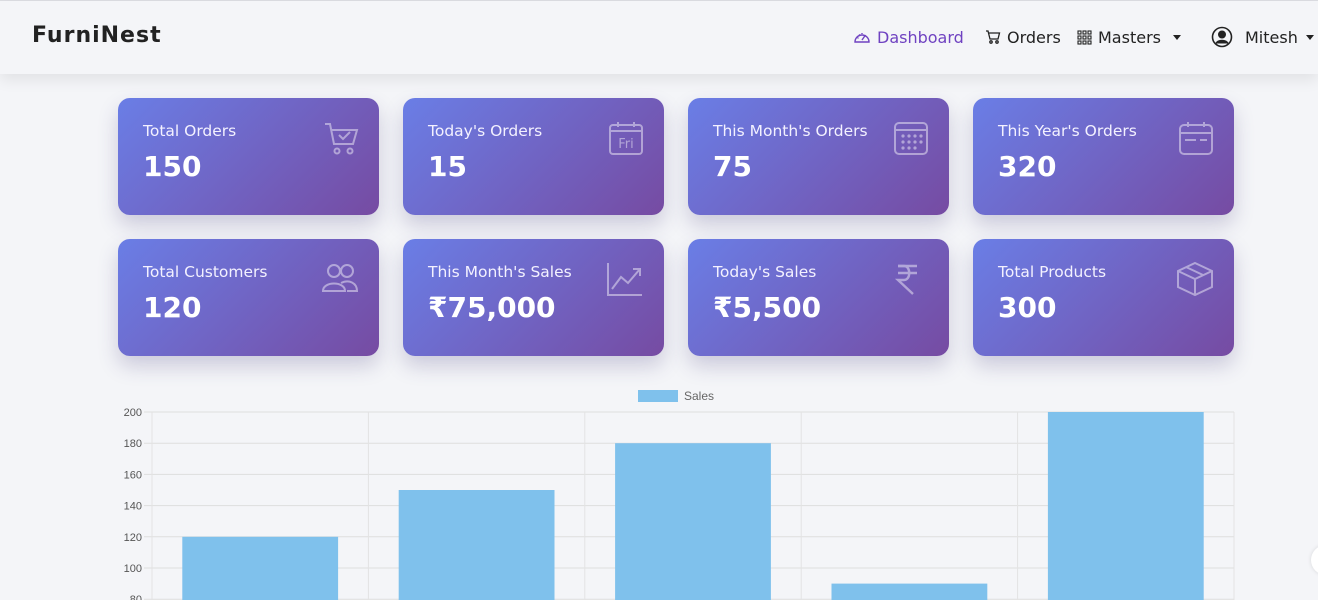 The image size is (1318, 600). Describe the element at coordinates (248, 297) in the screenshot. I see `card-total-customers: Total Customers 120` at that location.